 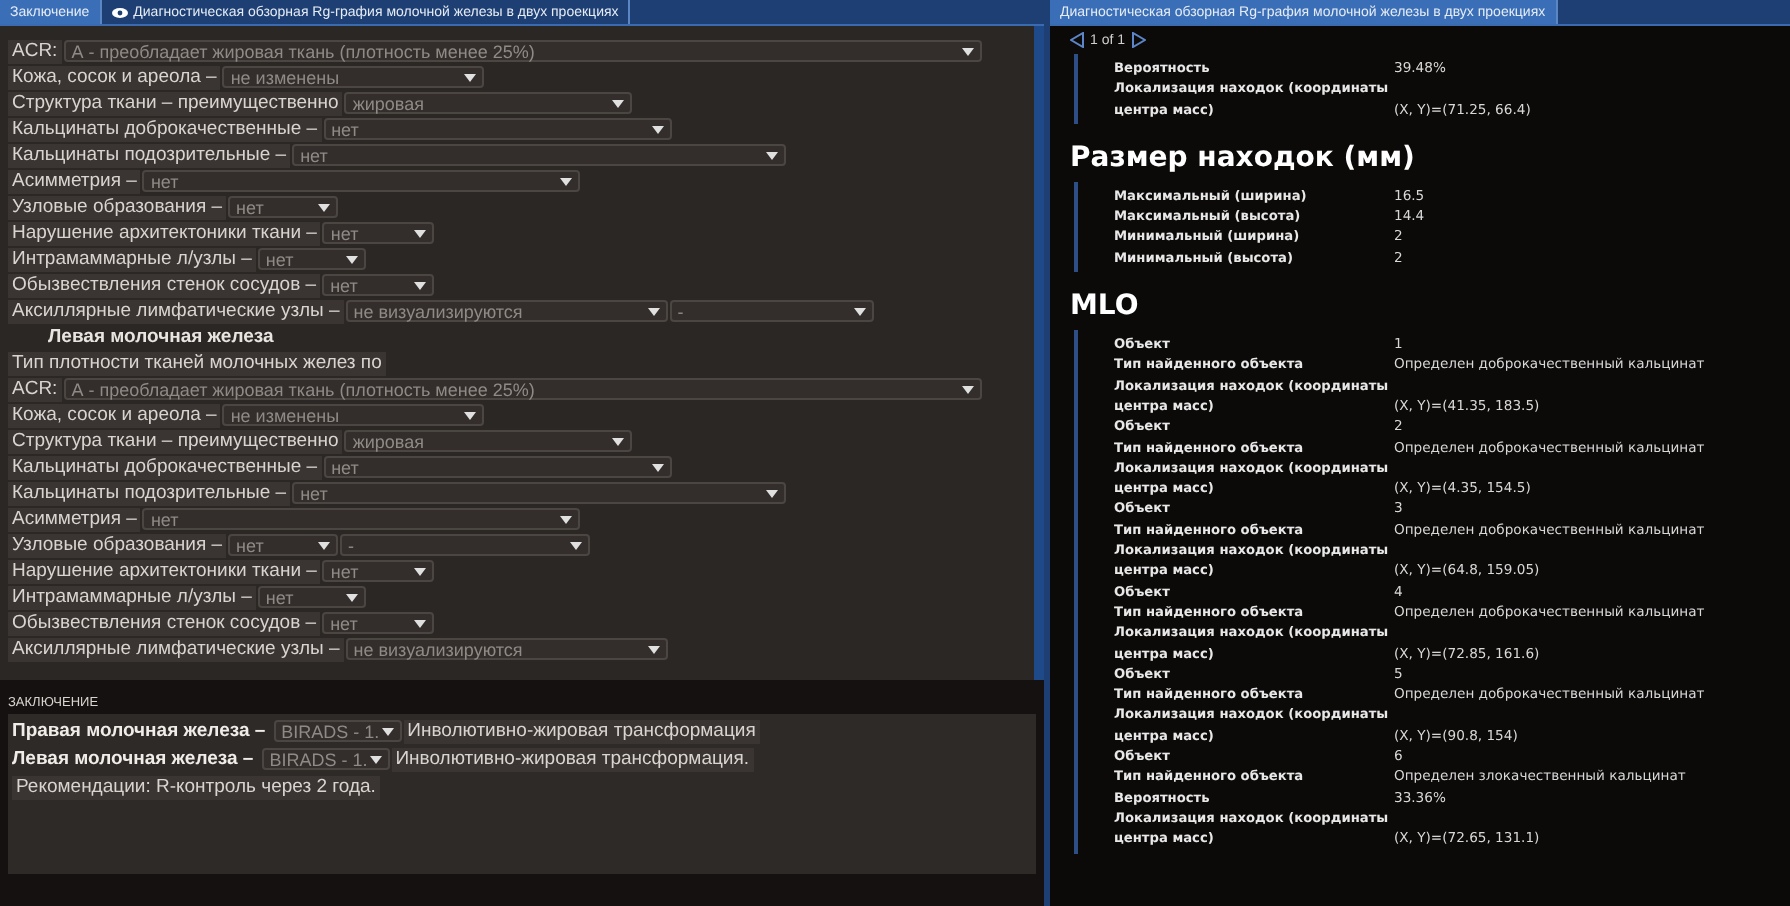 I want to click on next-icon, so click(x=1138, y=40).